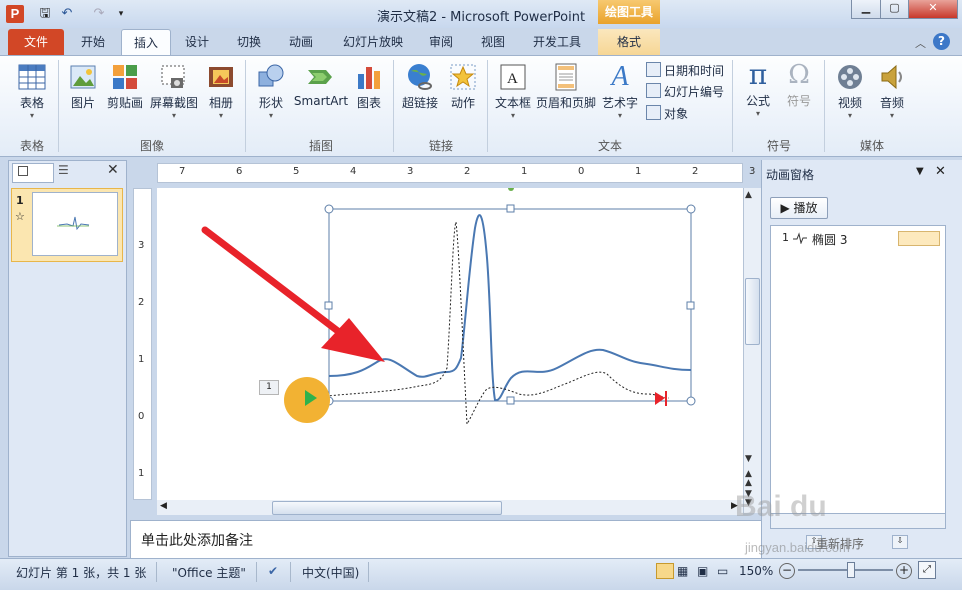 Image resolution: width=962 pixels, height=590 pixels. Describe the element at coordinates (156, 572) in the screenshot. I see `status-divider` at that location.